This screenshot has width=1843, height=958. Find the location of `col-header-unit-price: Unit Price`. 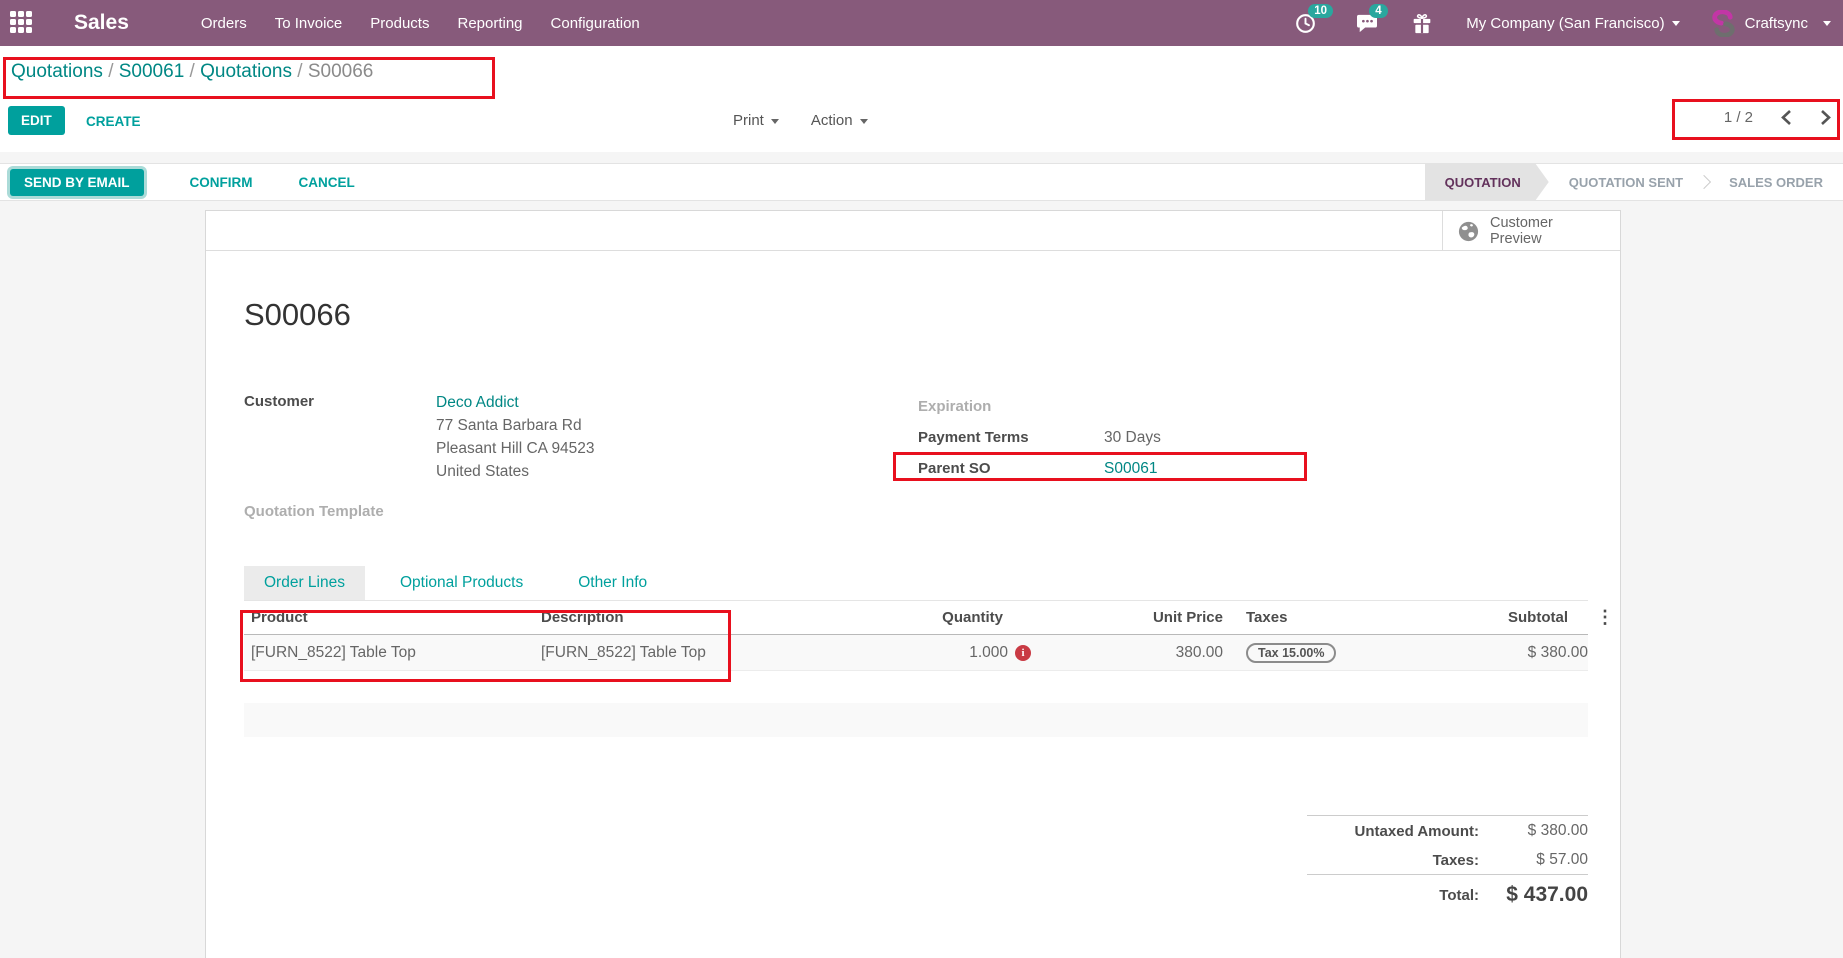

col-header-unit-price: Unit Price is located at coordinates (1128, 617).